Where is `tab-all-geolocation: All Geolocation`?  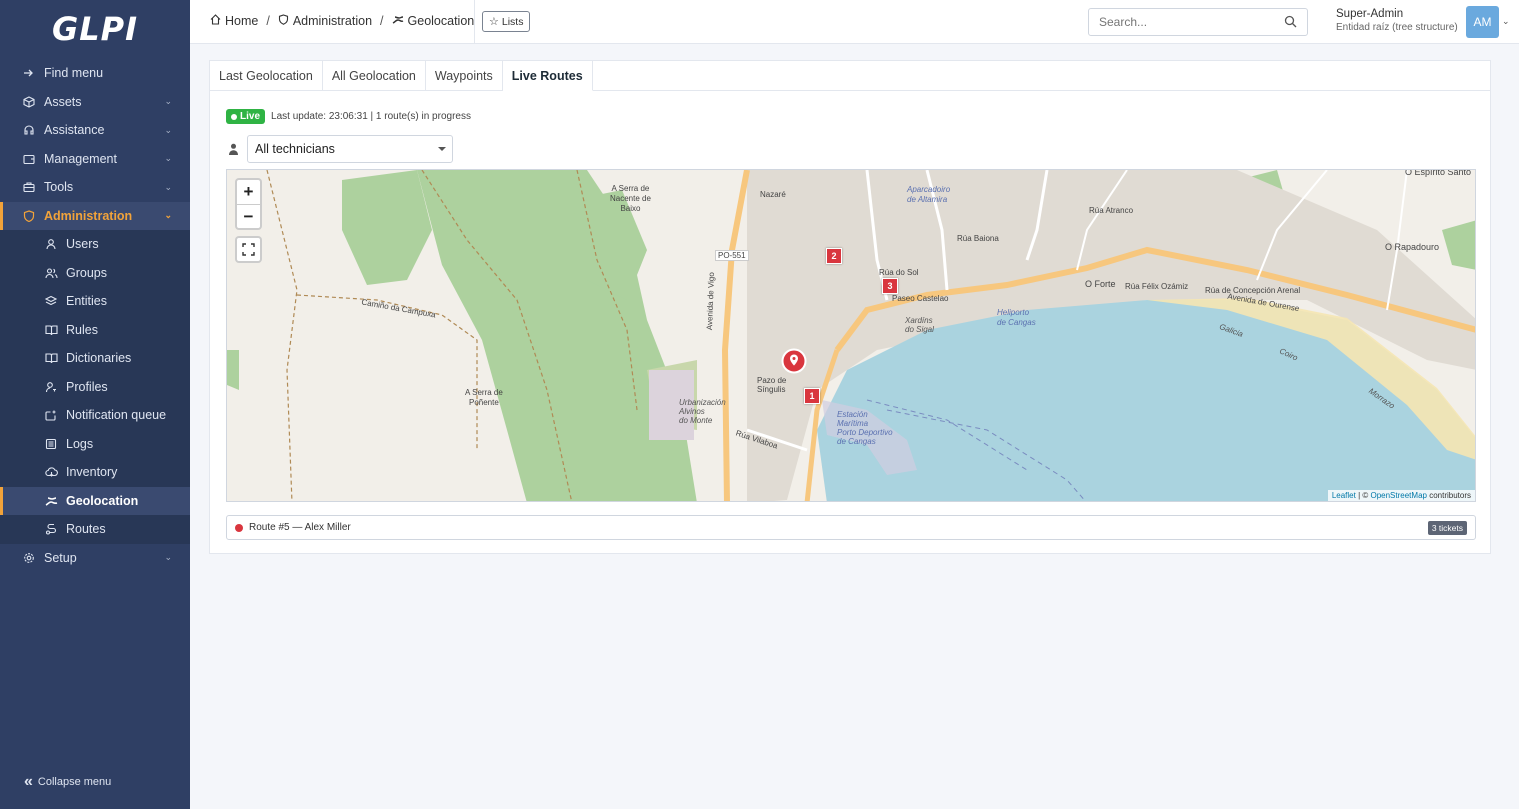 tab-all-geolocation: All Geolocation is located at coordinates (374, 76).